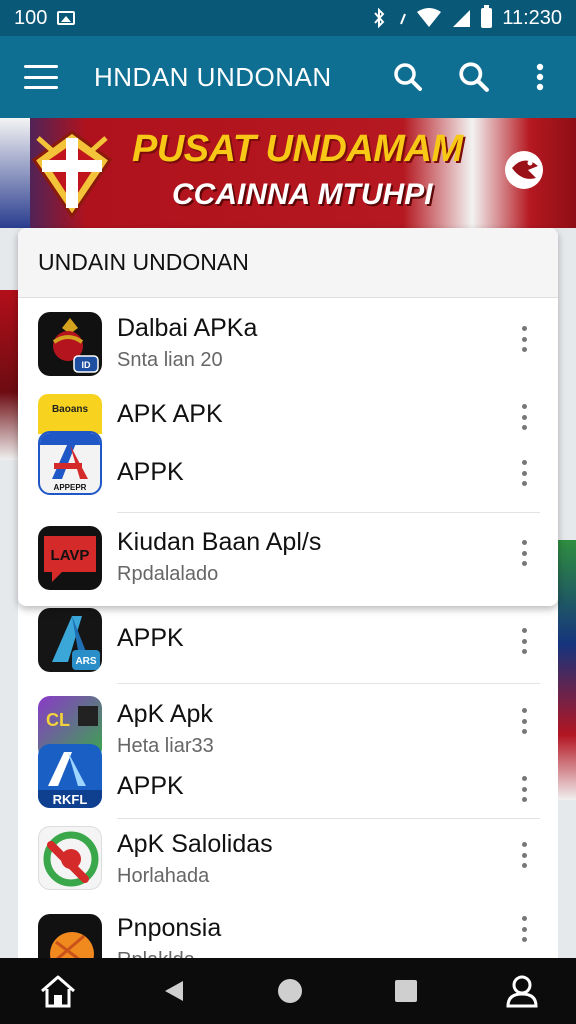 This screenshot has width=576, height=1024. What do you see at coordinates (406, 991) in the screenshot?
I see `recents-square-icon` at bounding box center [406, 991].